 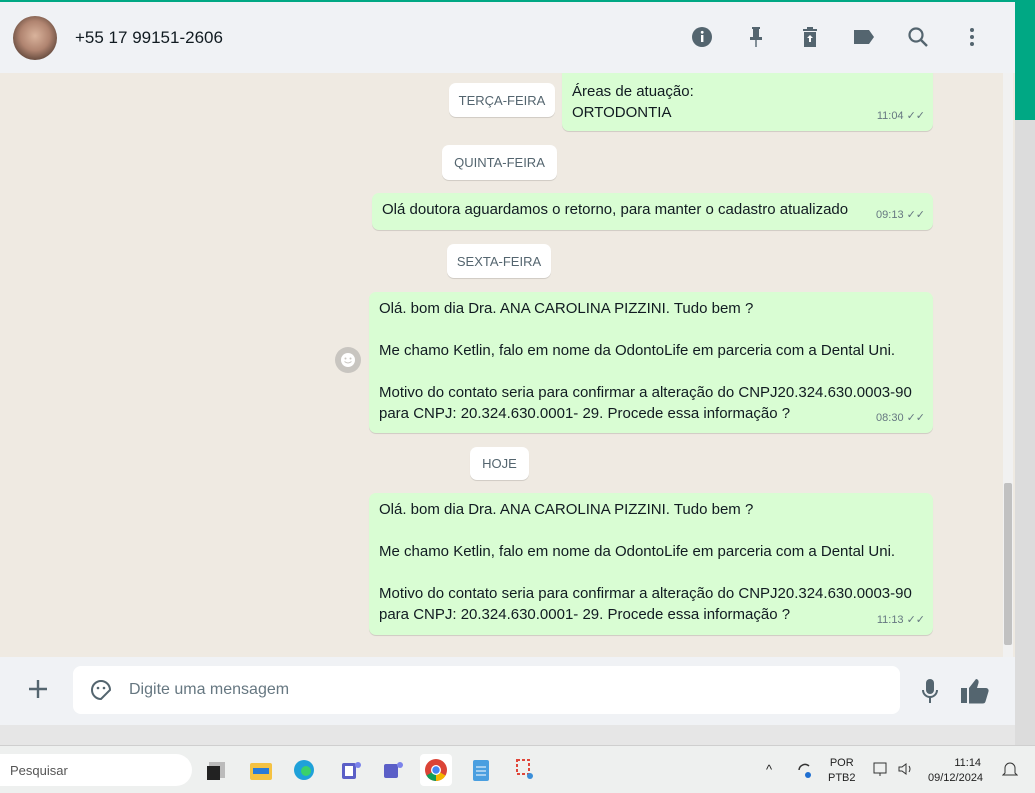 What do you see at coordinates (881, 771) in the screenshot?
I see `network-icon` at bounding box center [881, 771].